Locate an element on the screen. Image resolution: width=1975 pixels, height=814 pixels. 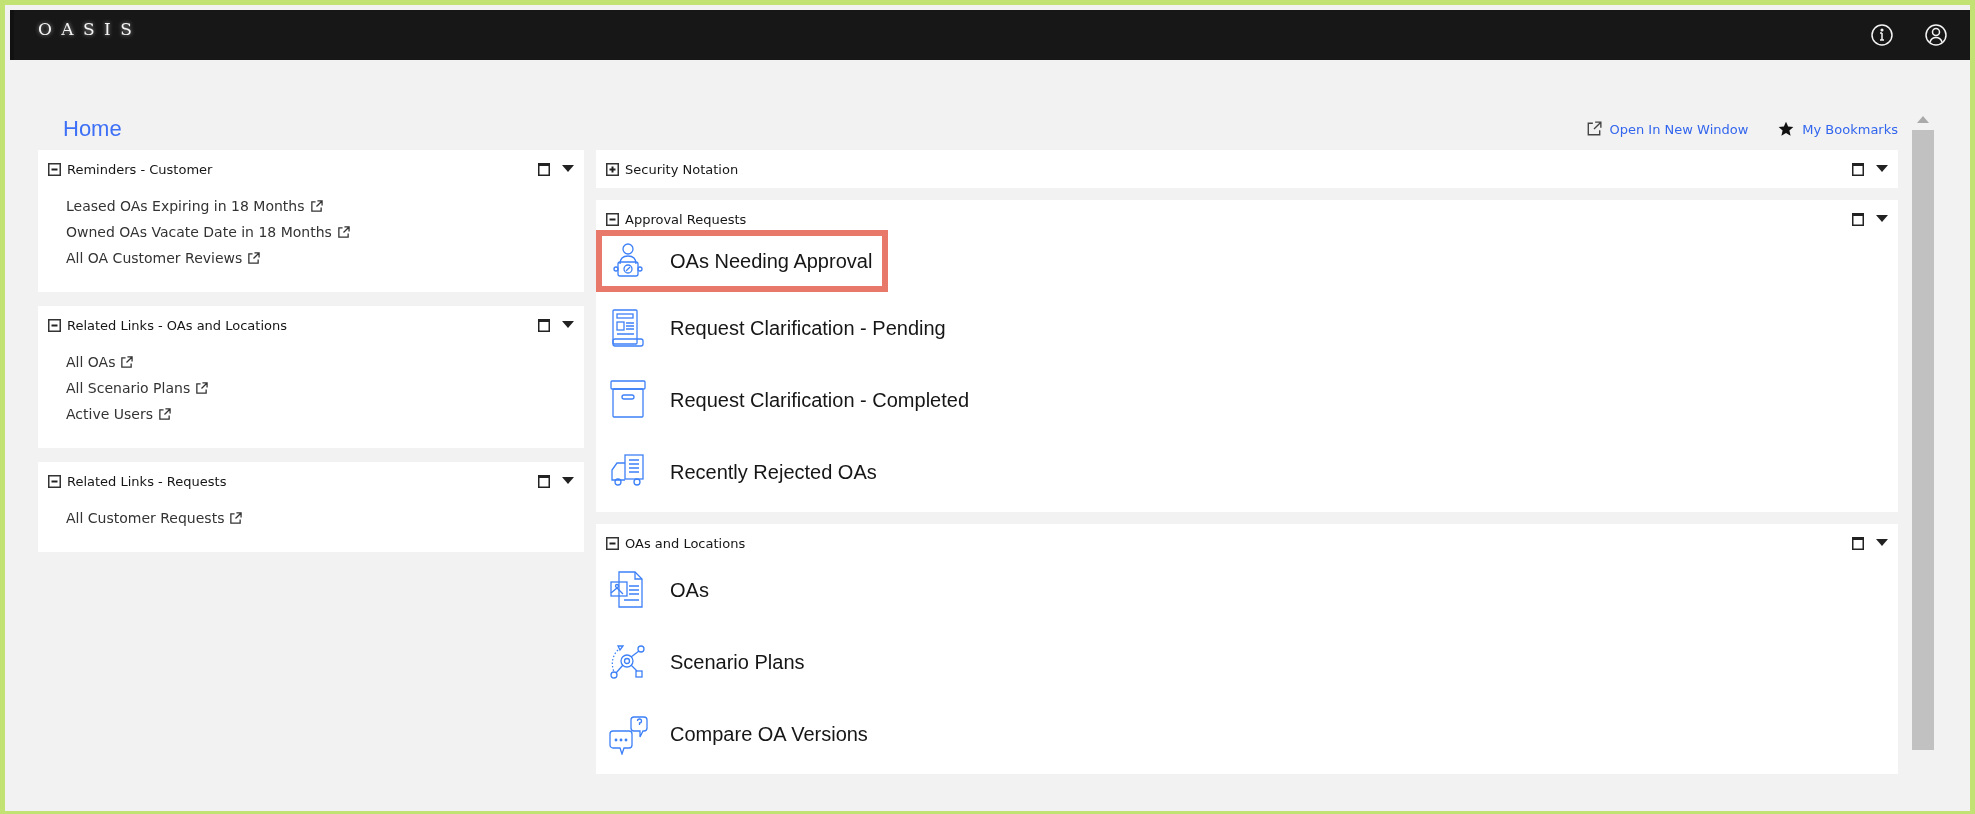
panel-title: Related Links - OAs and Locations is located at coordinates (177, 325).